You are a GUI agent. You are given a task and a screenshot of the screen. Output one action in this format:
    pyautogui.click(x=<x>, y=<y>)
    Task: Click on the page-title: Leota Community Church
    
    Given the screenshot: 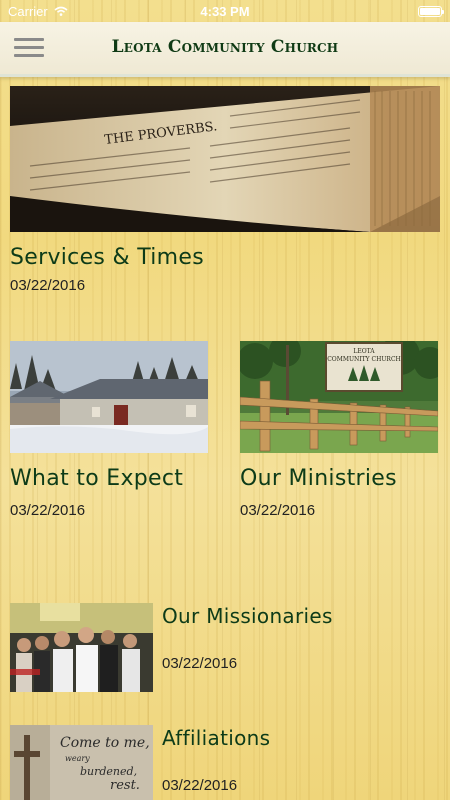 What is the action you would take?
    pyautogui.click(x=225, y=47)
    